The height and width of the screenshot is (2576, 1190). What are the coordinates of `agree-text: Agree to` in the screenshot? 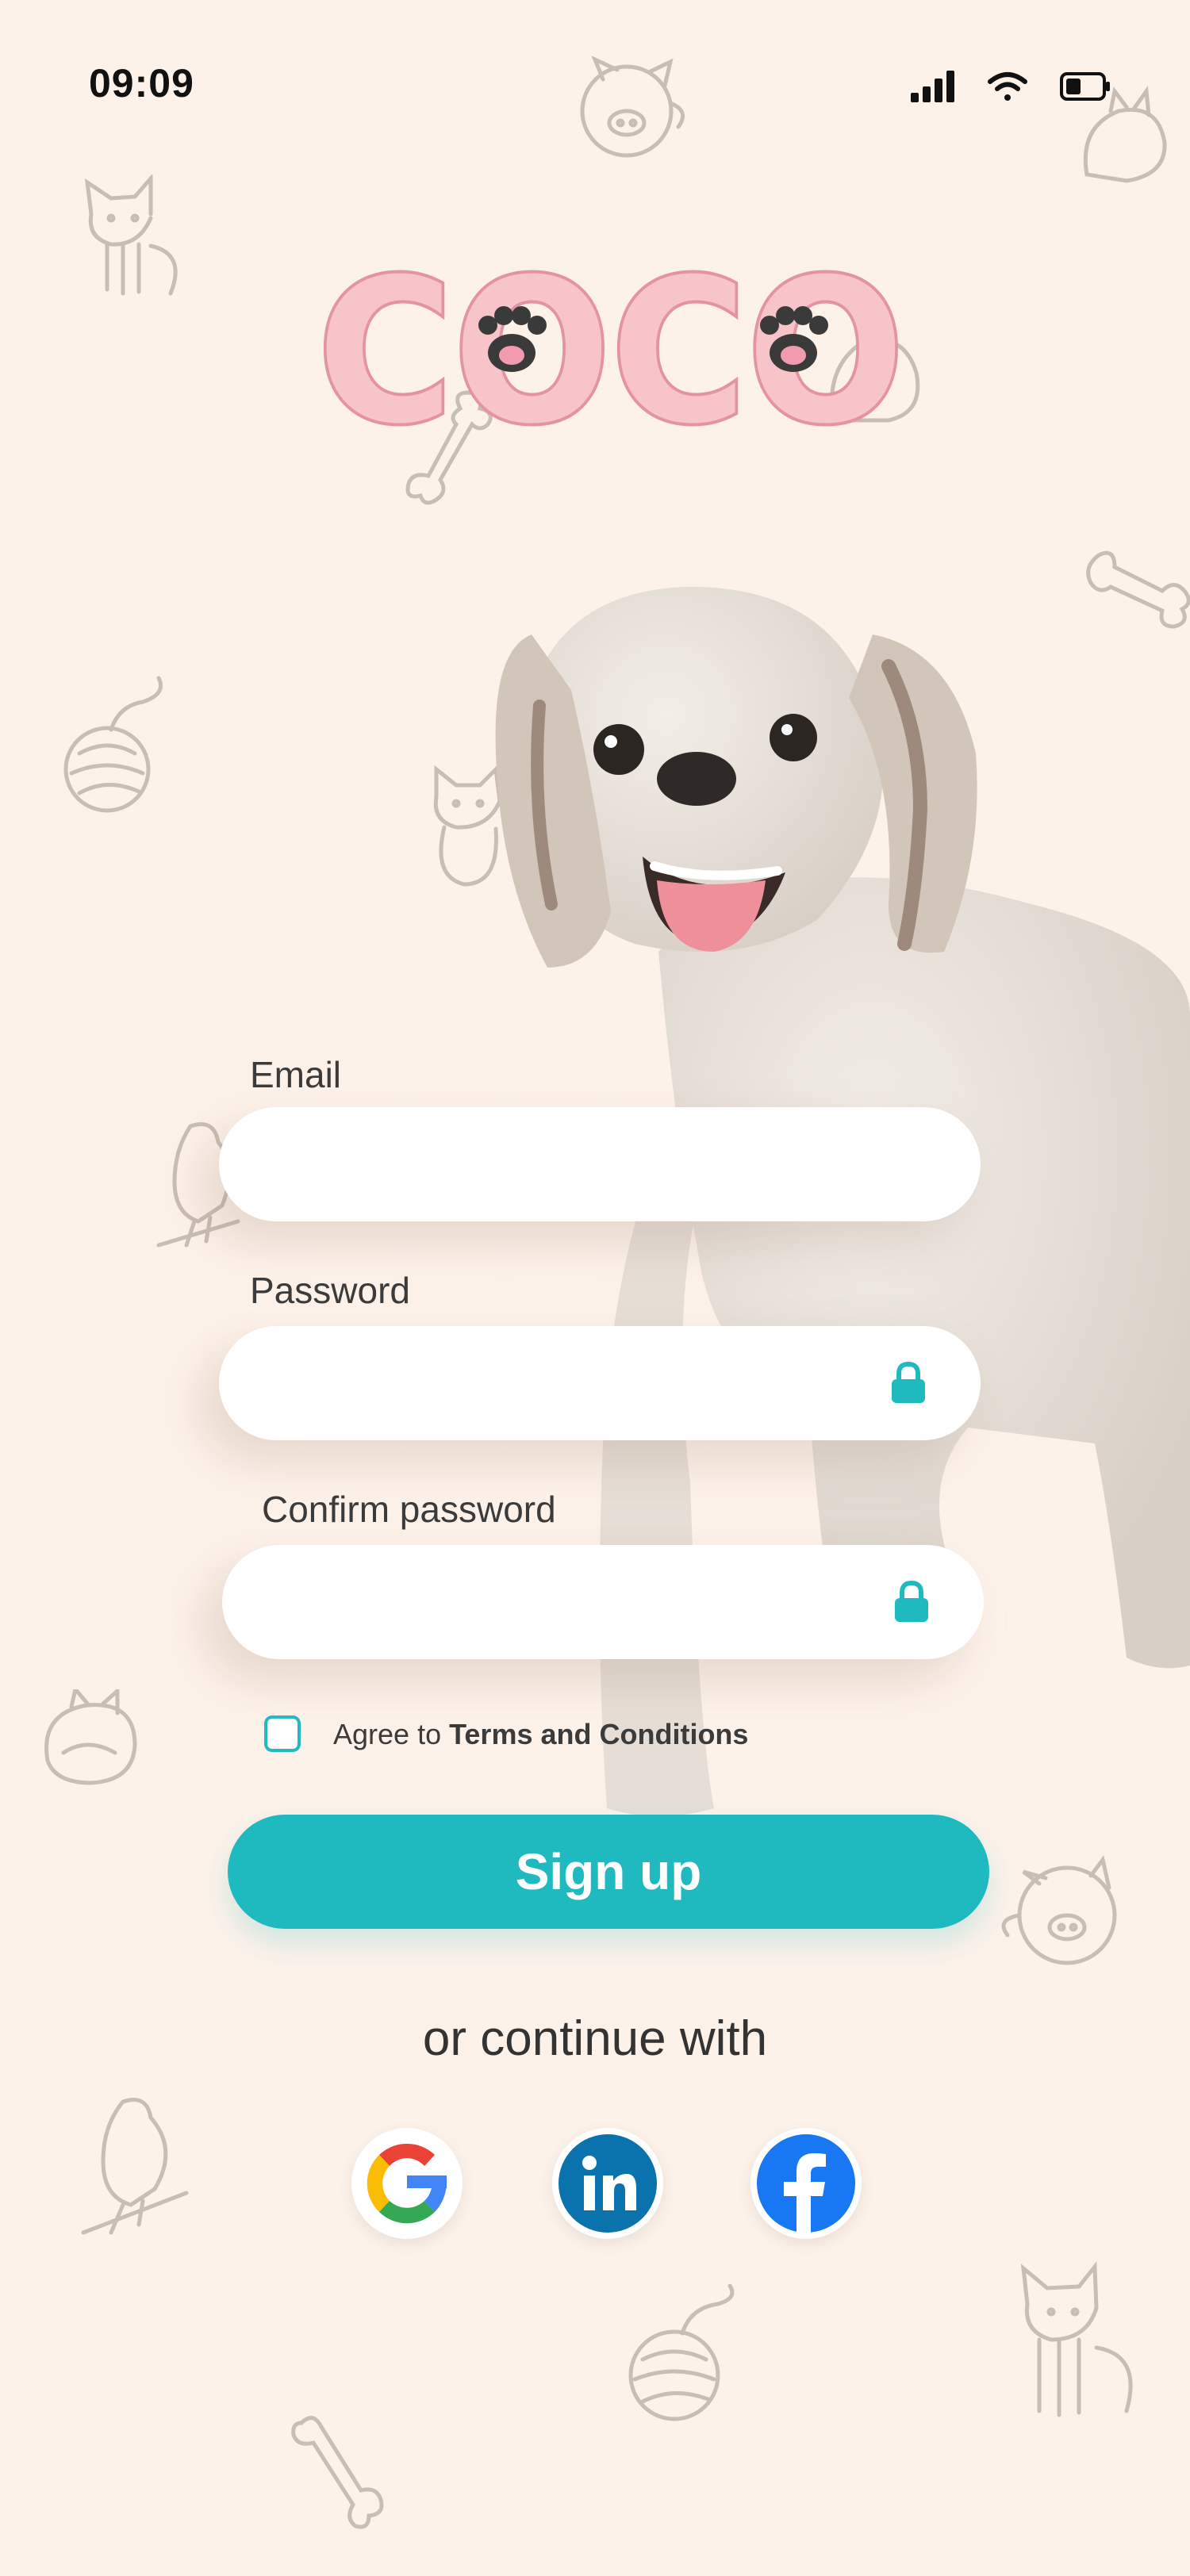 It's located at (391, 1734).